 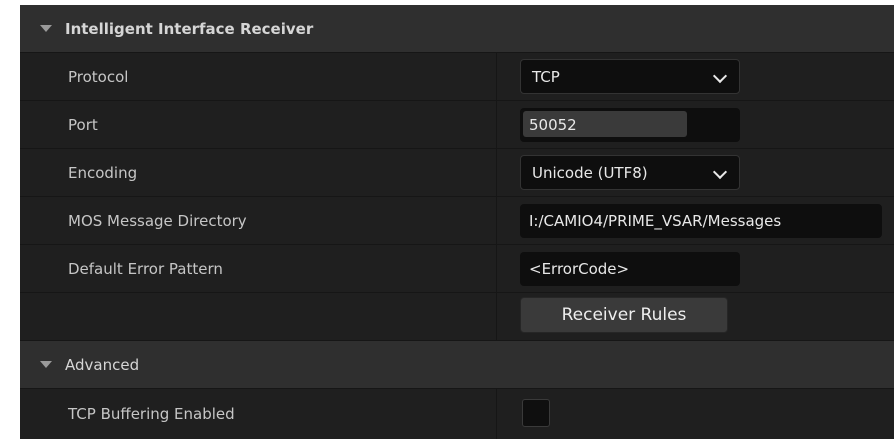 What do you see at coordinates (536, 413) in the screenshot?
I see `tcp-buffering-checkbox` at bounding box center [536, 413].